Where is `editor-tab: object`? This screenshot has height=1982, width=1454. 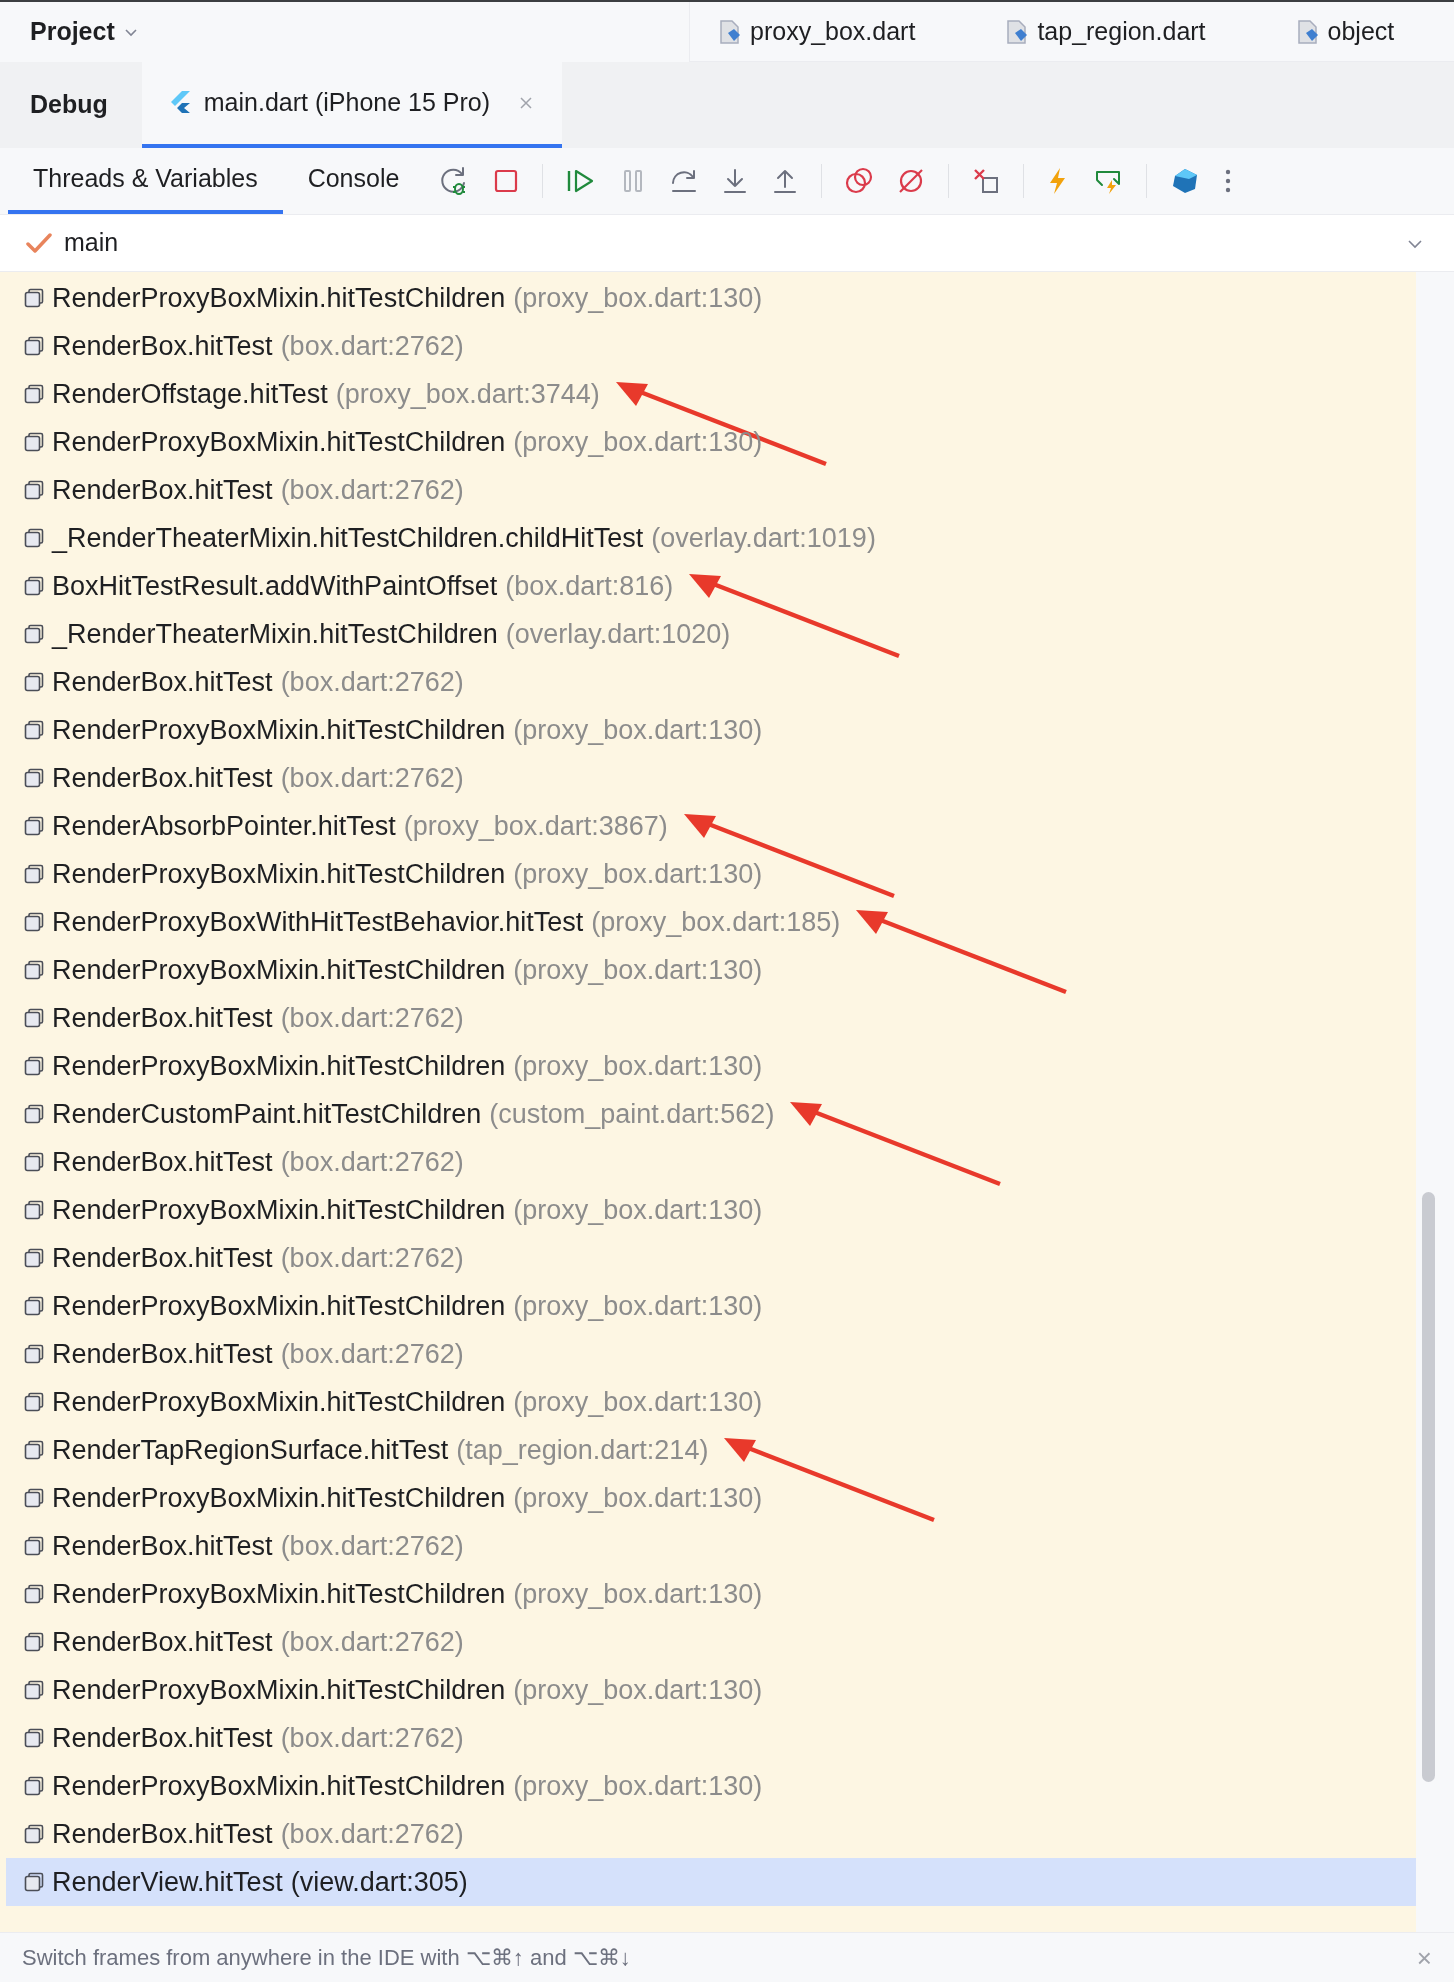
editor-tab: object is located at coordinates (1345, 31).